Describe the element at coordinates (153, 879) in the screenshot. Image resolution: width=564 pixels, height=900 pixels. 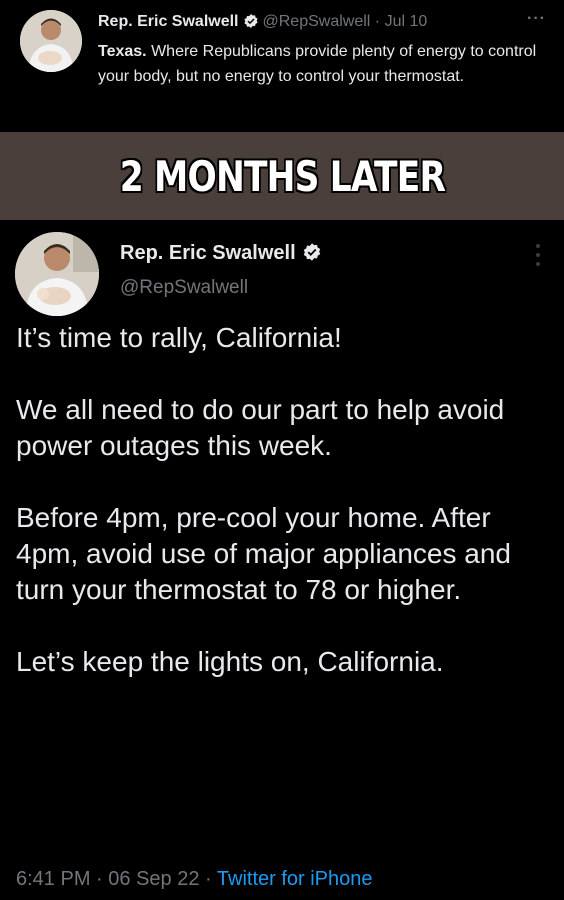
I see `tweet-date: 06 Sep 22` at that location.